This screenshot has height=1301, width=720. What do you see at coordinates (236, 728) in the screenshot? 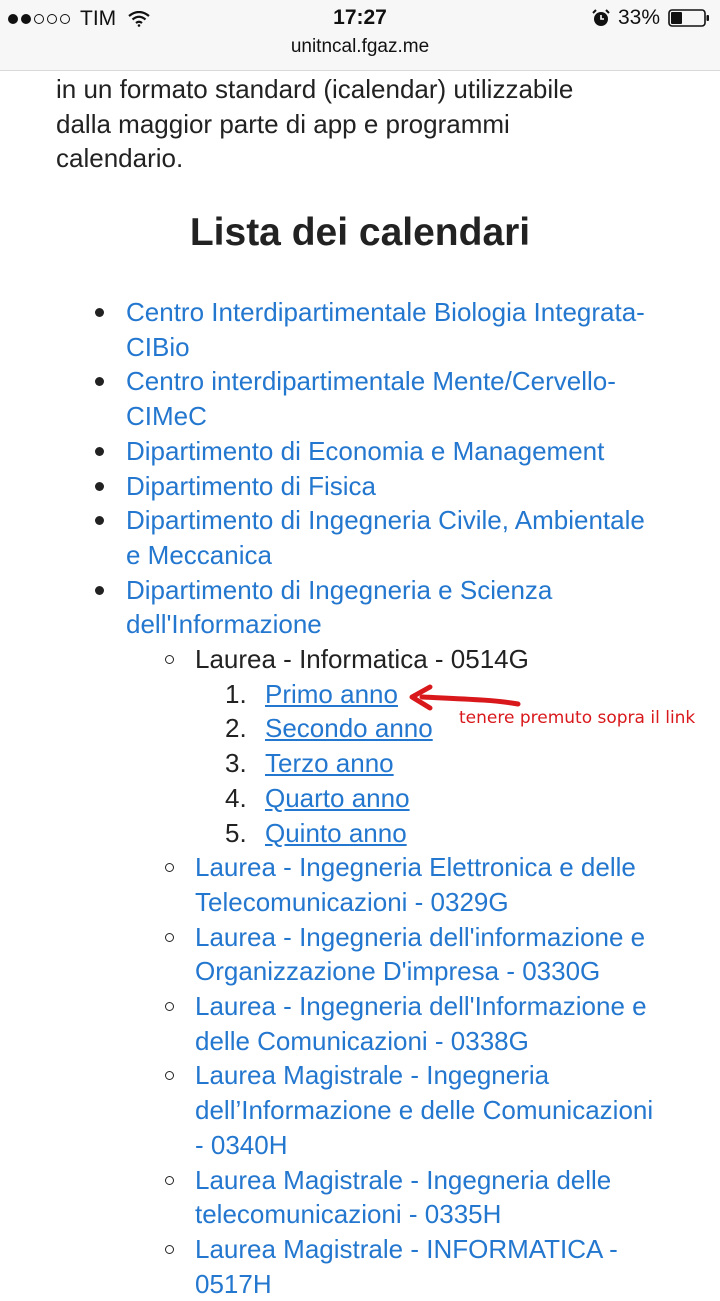
I see `year-number: 2.` at bounding box center [236, 728].